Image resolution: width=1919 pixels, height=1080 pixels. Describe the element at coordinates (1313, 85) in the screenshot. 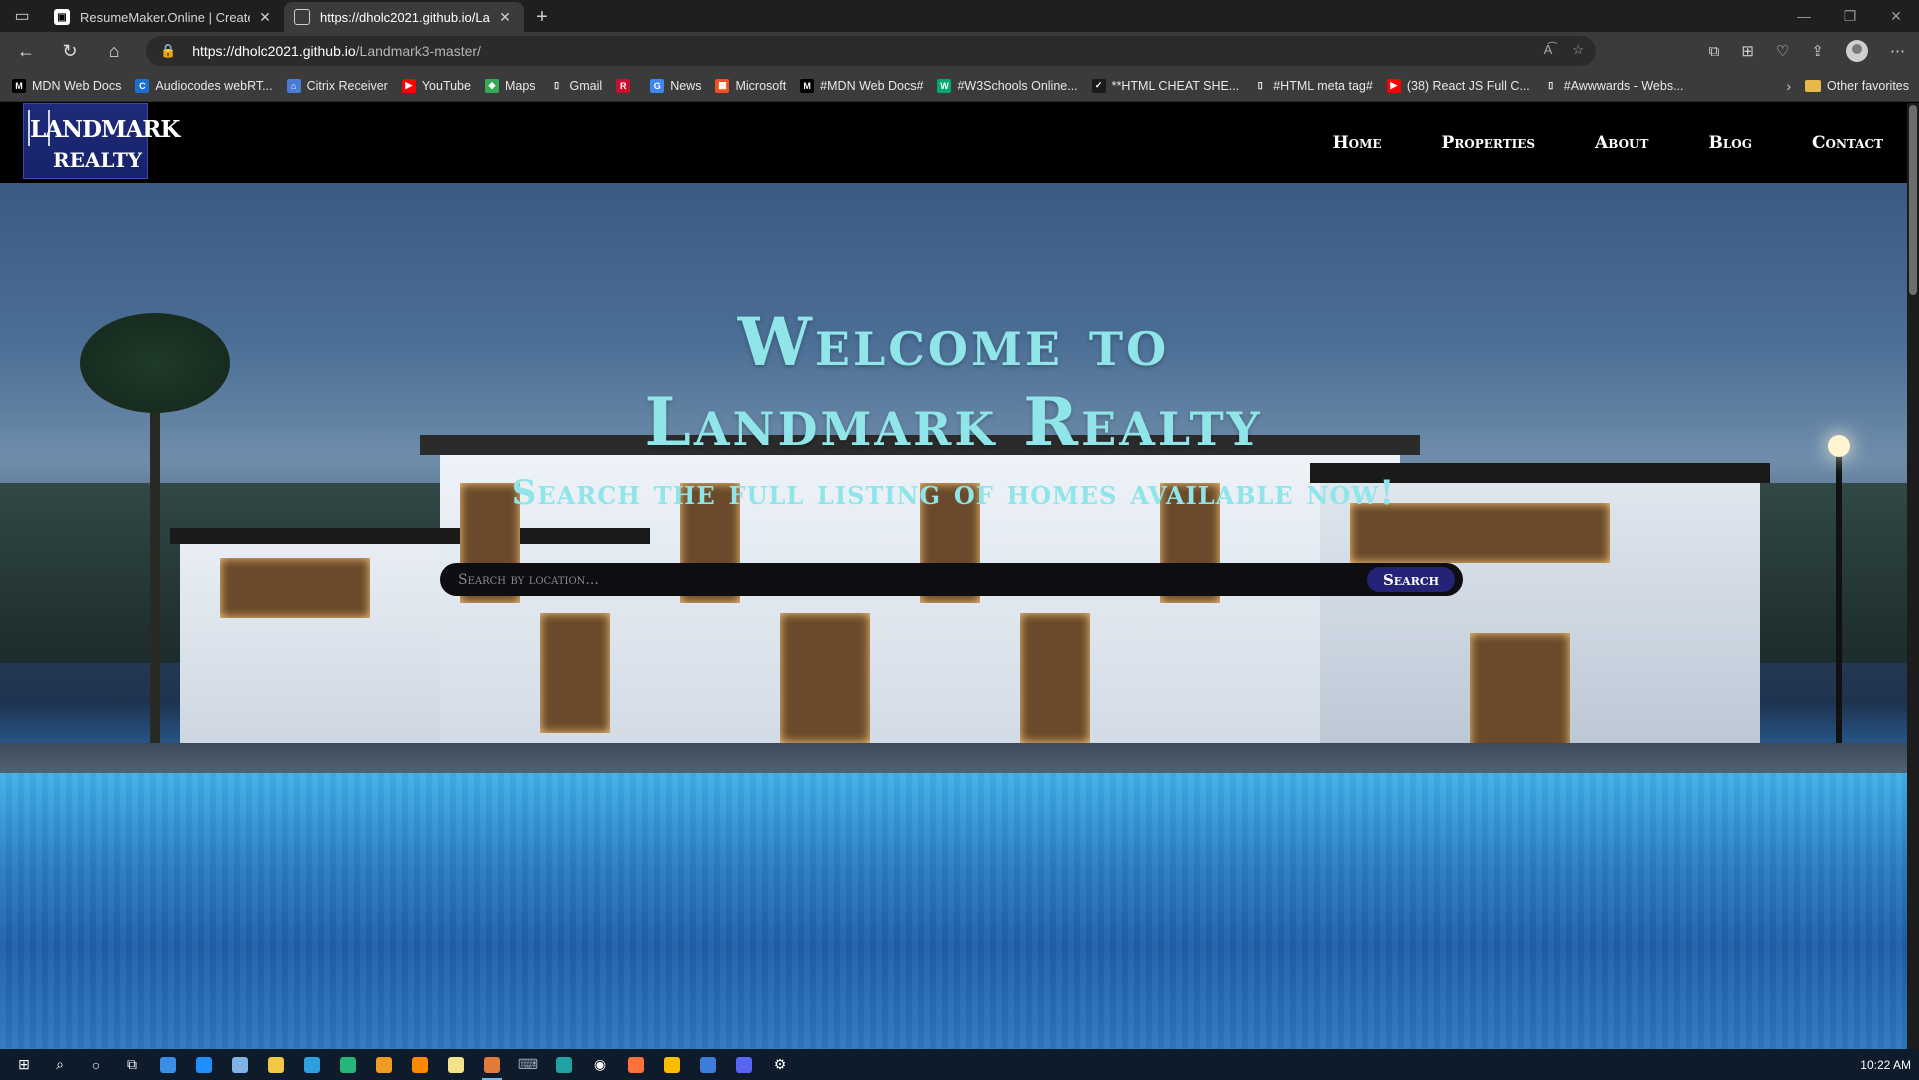

I see `bookmark-item: ▯ #HTML meta tag#` at that location.